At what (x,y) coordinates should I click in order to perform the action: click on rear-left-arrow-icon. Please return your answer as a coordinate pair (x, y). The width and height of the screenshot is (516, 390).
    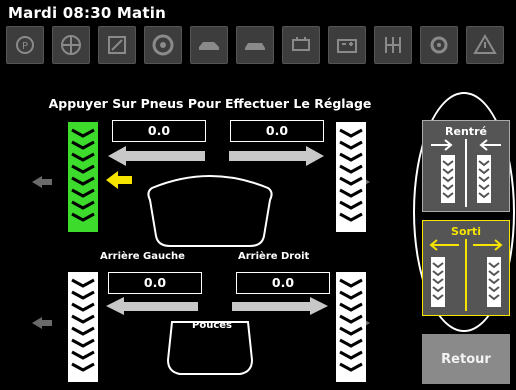
    Looking at the image, I should click on (152, 306).